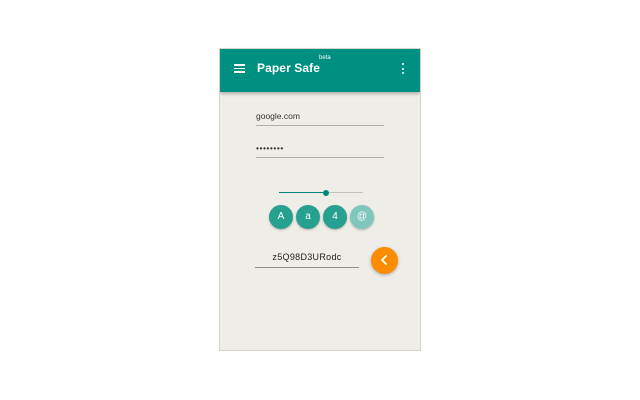  What do you see at coordinates (325, 58) in the screenshot?
I see `beta-badge: beta` at bounding box center [325, 58].